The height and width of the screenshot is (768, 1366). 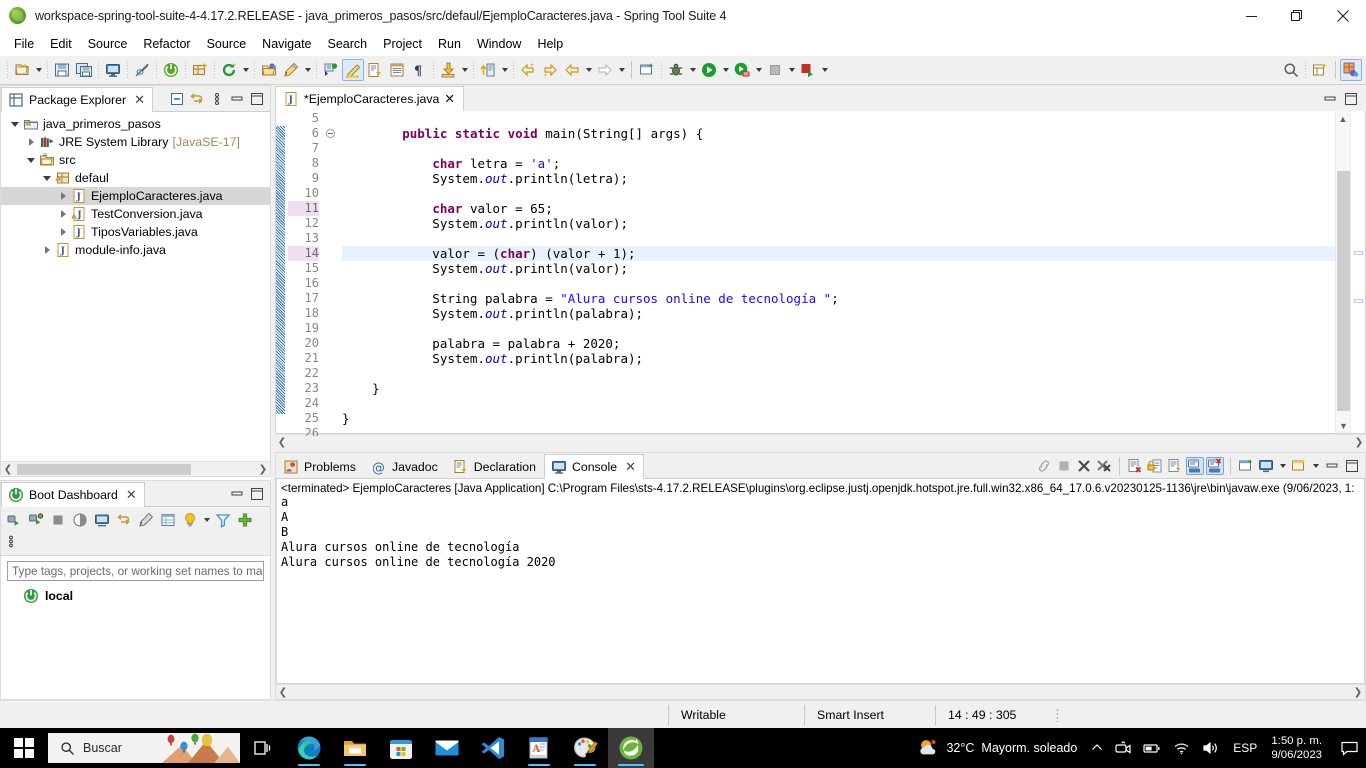 I want to click on package-explorer-hscrollbar: ❮ ❯, so click(x=135, y=468).